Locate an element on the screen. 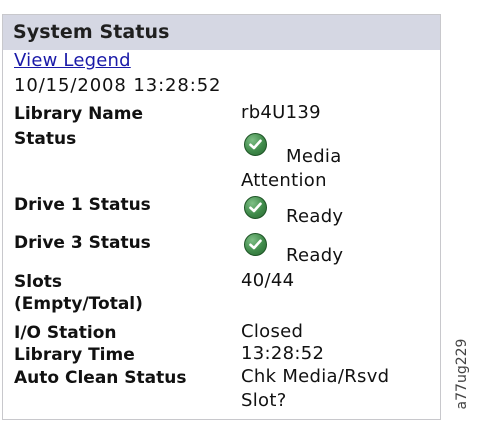  status-value-line2: Attention is located at coordinates (284, 180).